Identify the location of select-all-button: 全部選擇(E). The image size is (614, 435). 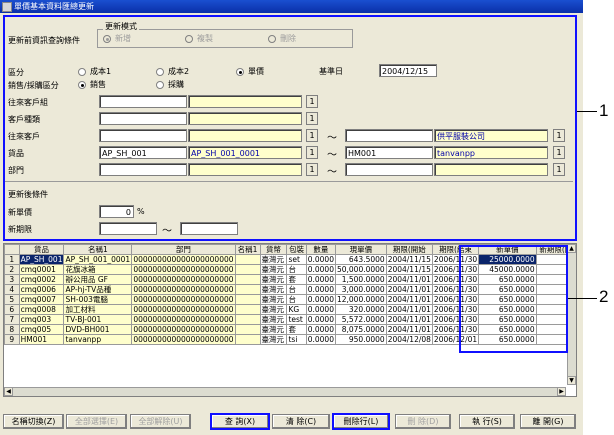
(96, 421).